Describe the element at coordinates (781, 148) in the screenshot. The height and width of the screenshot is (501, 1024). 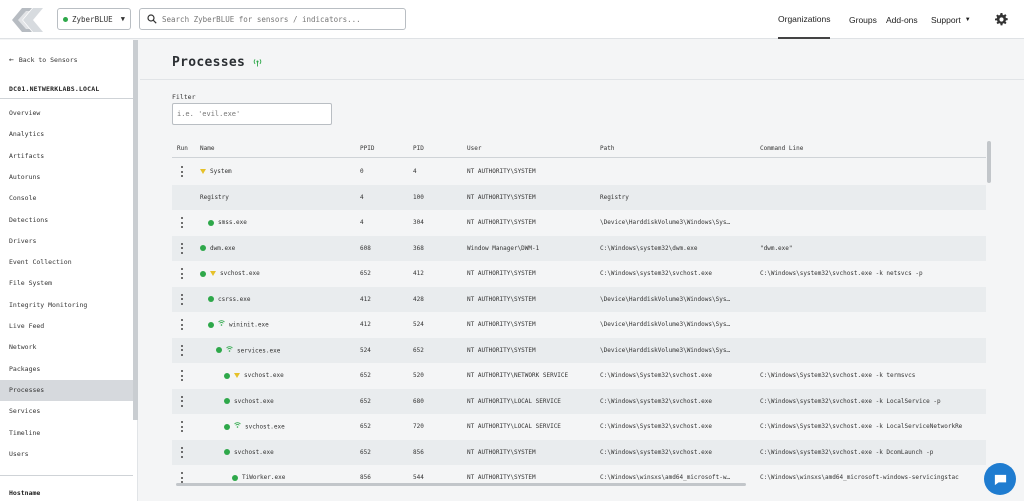
I see `column-header-command-line: Command Line` at that location.